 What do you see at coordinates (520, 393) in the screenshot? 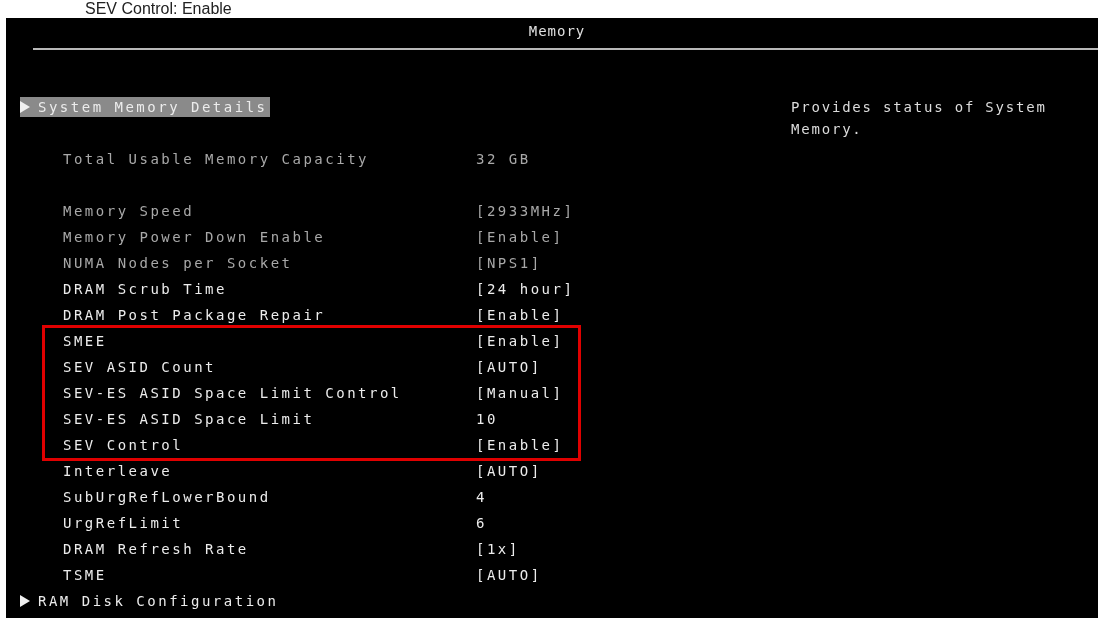
I see `setting-value: [Manual]` at bounding box center [520, 393].